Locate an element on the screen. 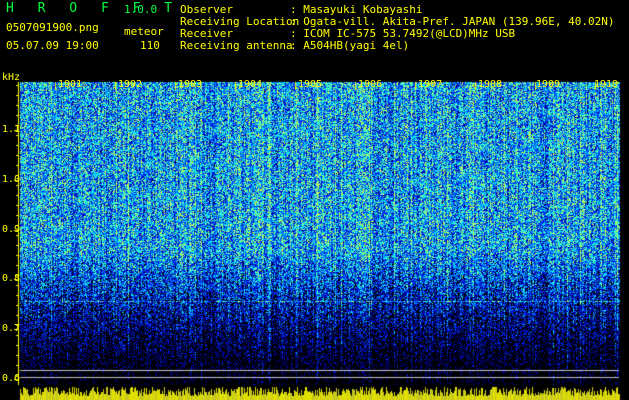  app-version: 1.0.0 is located at coordinates (141, 9).